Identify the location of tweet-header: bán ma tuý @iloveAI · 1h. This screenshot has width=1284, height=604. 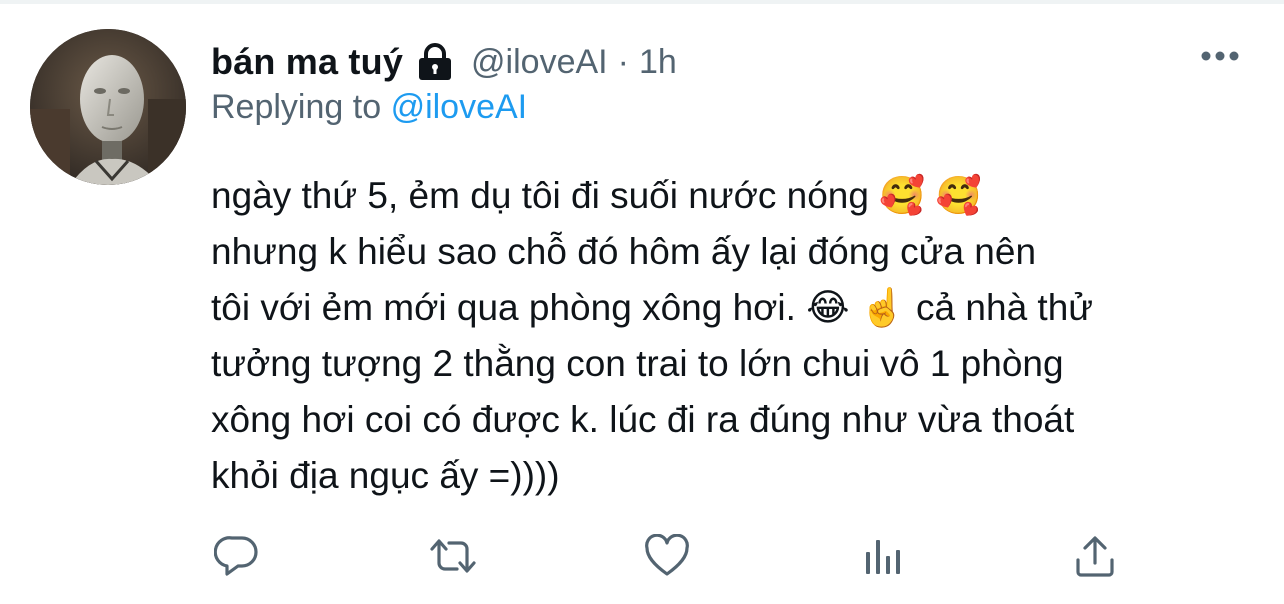
(444, 62).